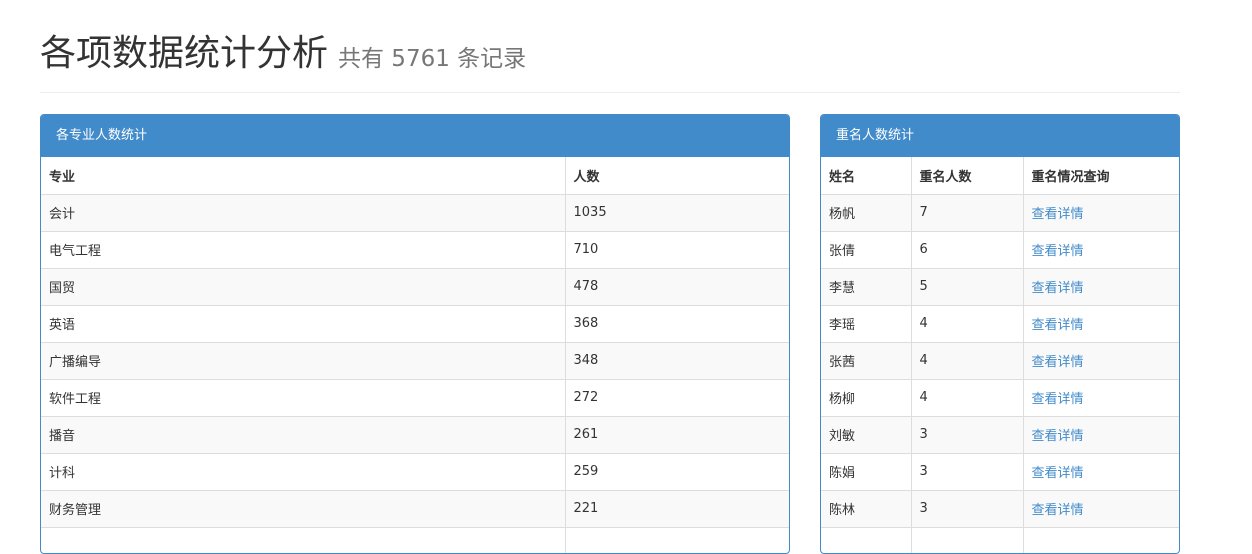 Image resolution: width=1252 pixels, height=554 pixels. What do you see at coordinates (303, 360) in the screenshot?
I see `major-name: 广播编导` at bounding box center [303, 360].